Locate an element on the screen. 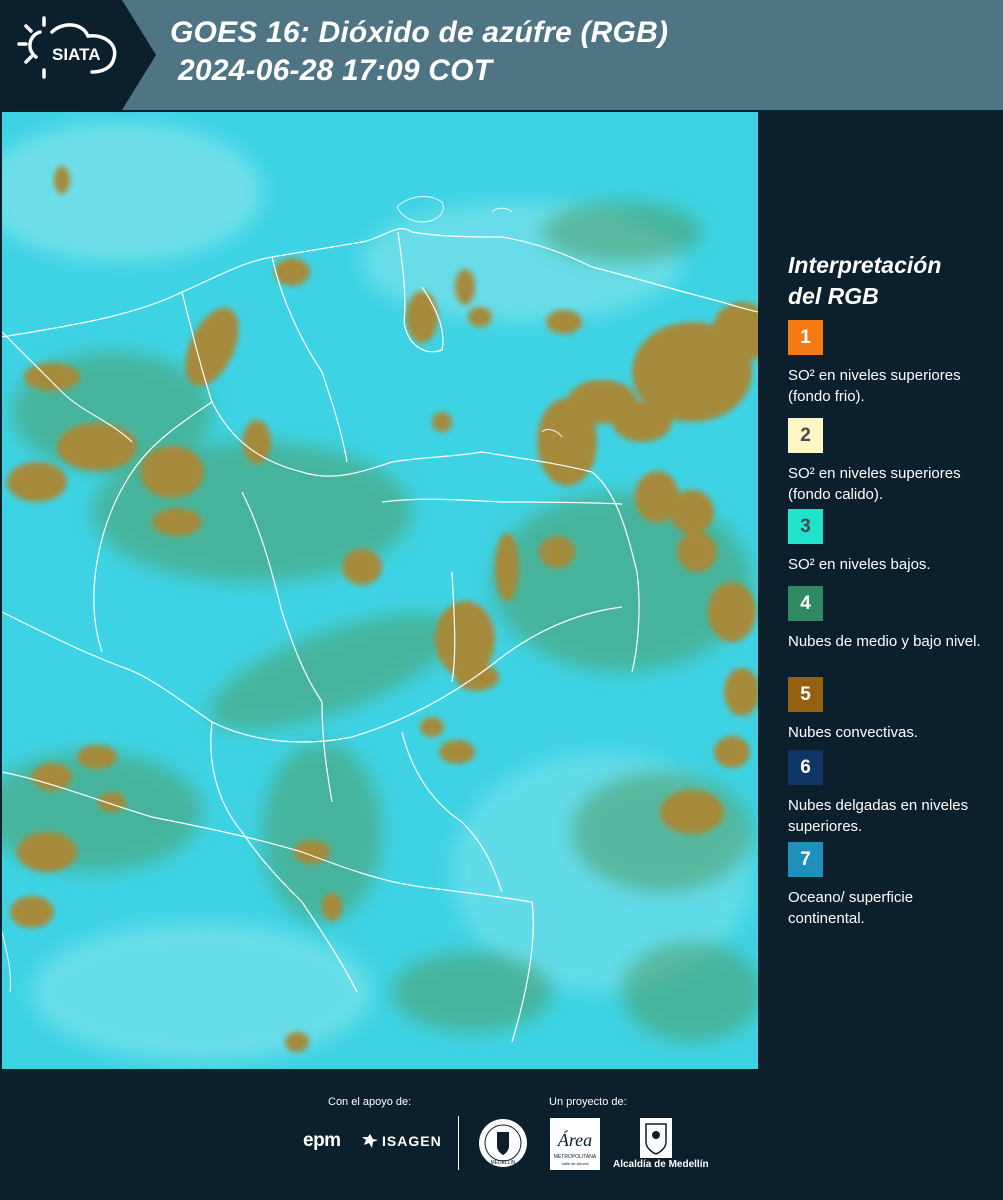 The width and height of the screenshot is (1003, 1200). legend-swatch-4: 4 is located at coordinates (805, 603).